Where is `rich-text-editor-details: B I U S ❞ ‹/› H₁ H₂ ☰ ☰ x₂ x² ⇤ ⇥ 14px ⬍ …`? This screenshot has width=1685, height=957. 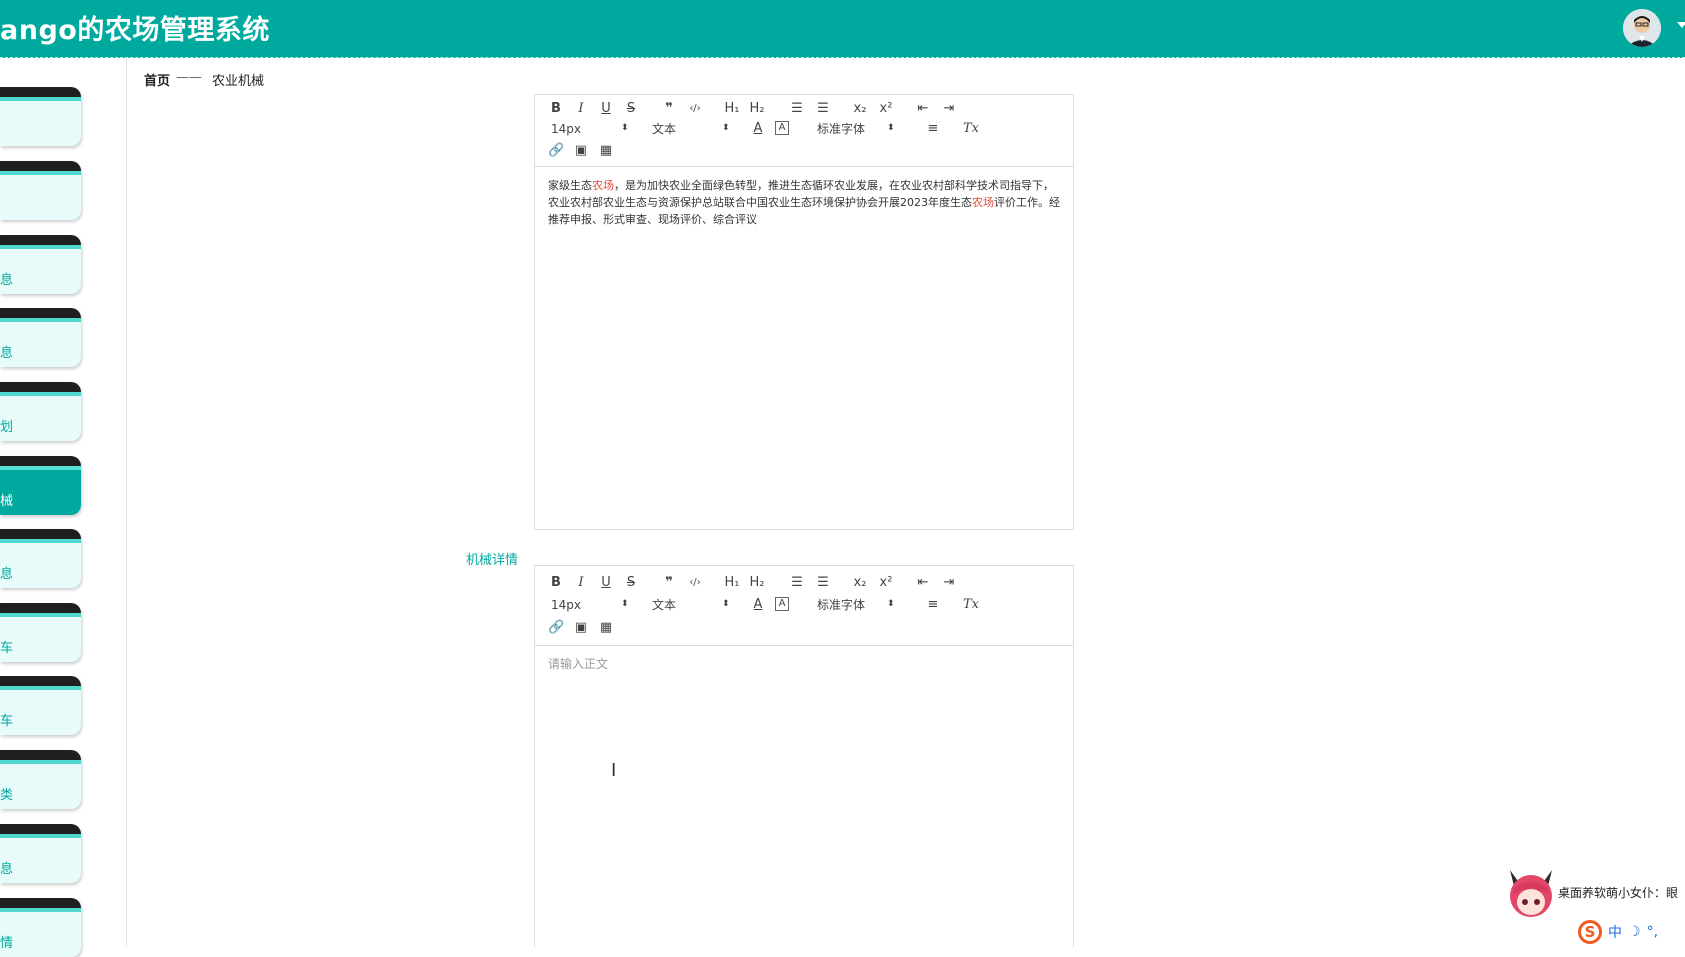 rich-text-editor-details: B I U S ❞ ‹/› H₁ H₂ ☰ ☰ x₂ x² ⇤ ⇥ 14px ⬍ … is located at coordinates (804, 756).